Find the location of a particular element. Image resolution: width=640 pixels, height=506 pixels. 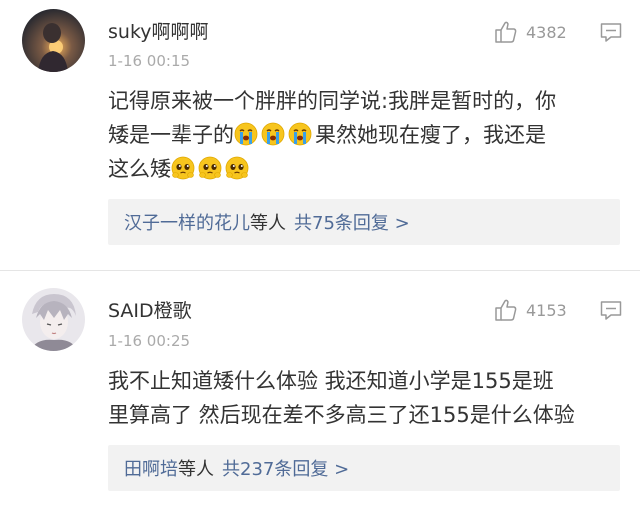

comment-line: 这么矮 is located at coordinates (368, 169).